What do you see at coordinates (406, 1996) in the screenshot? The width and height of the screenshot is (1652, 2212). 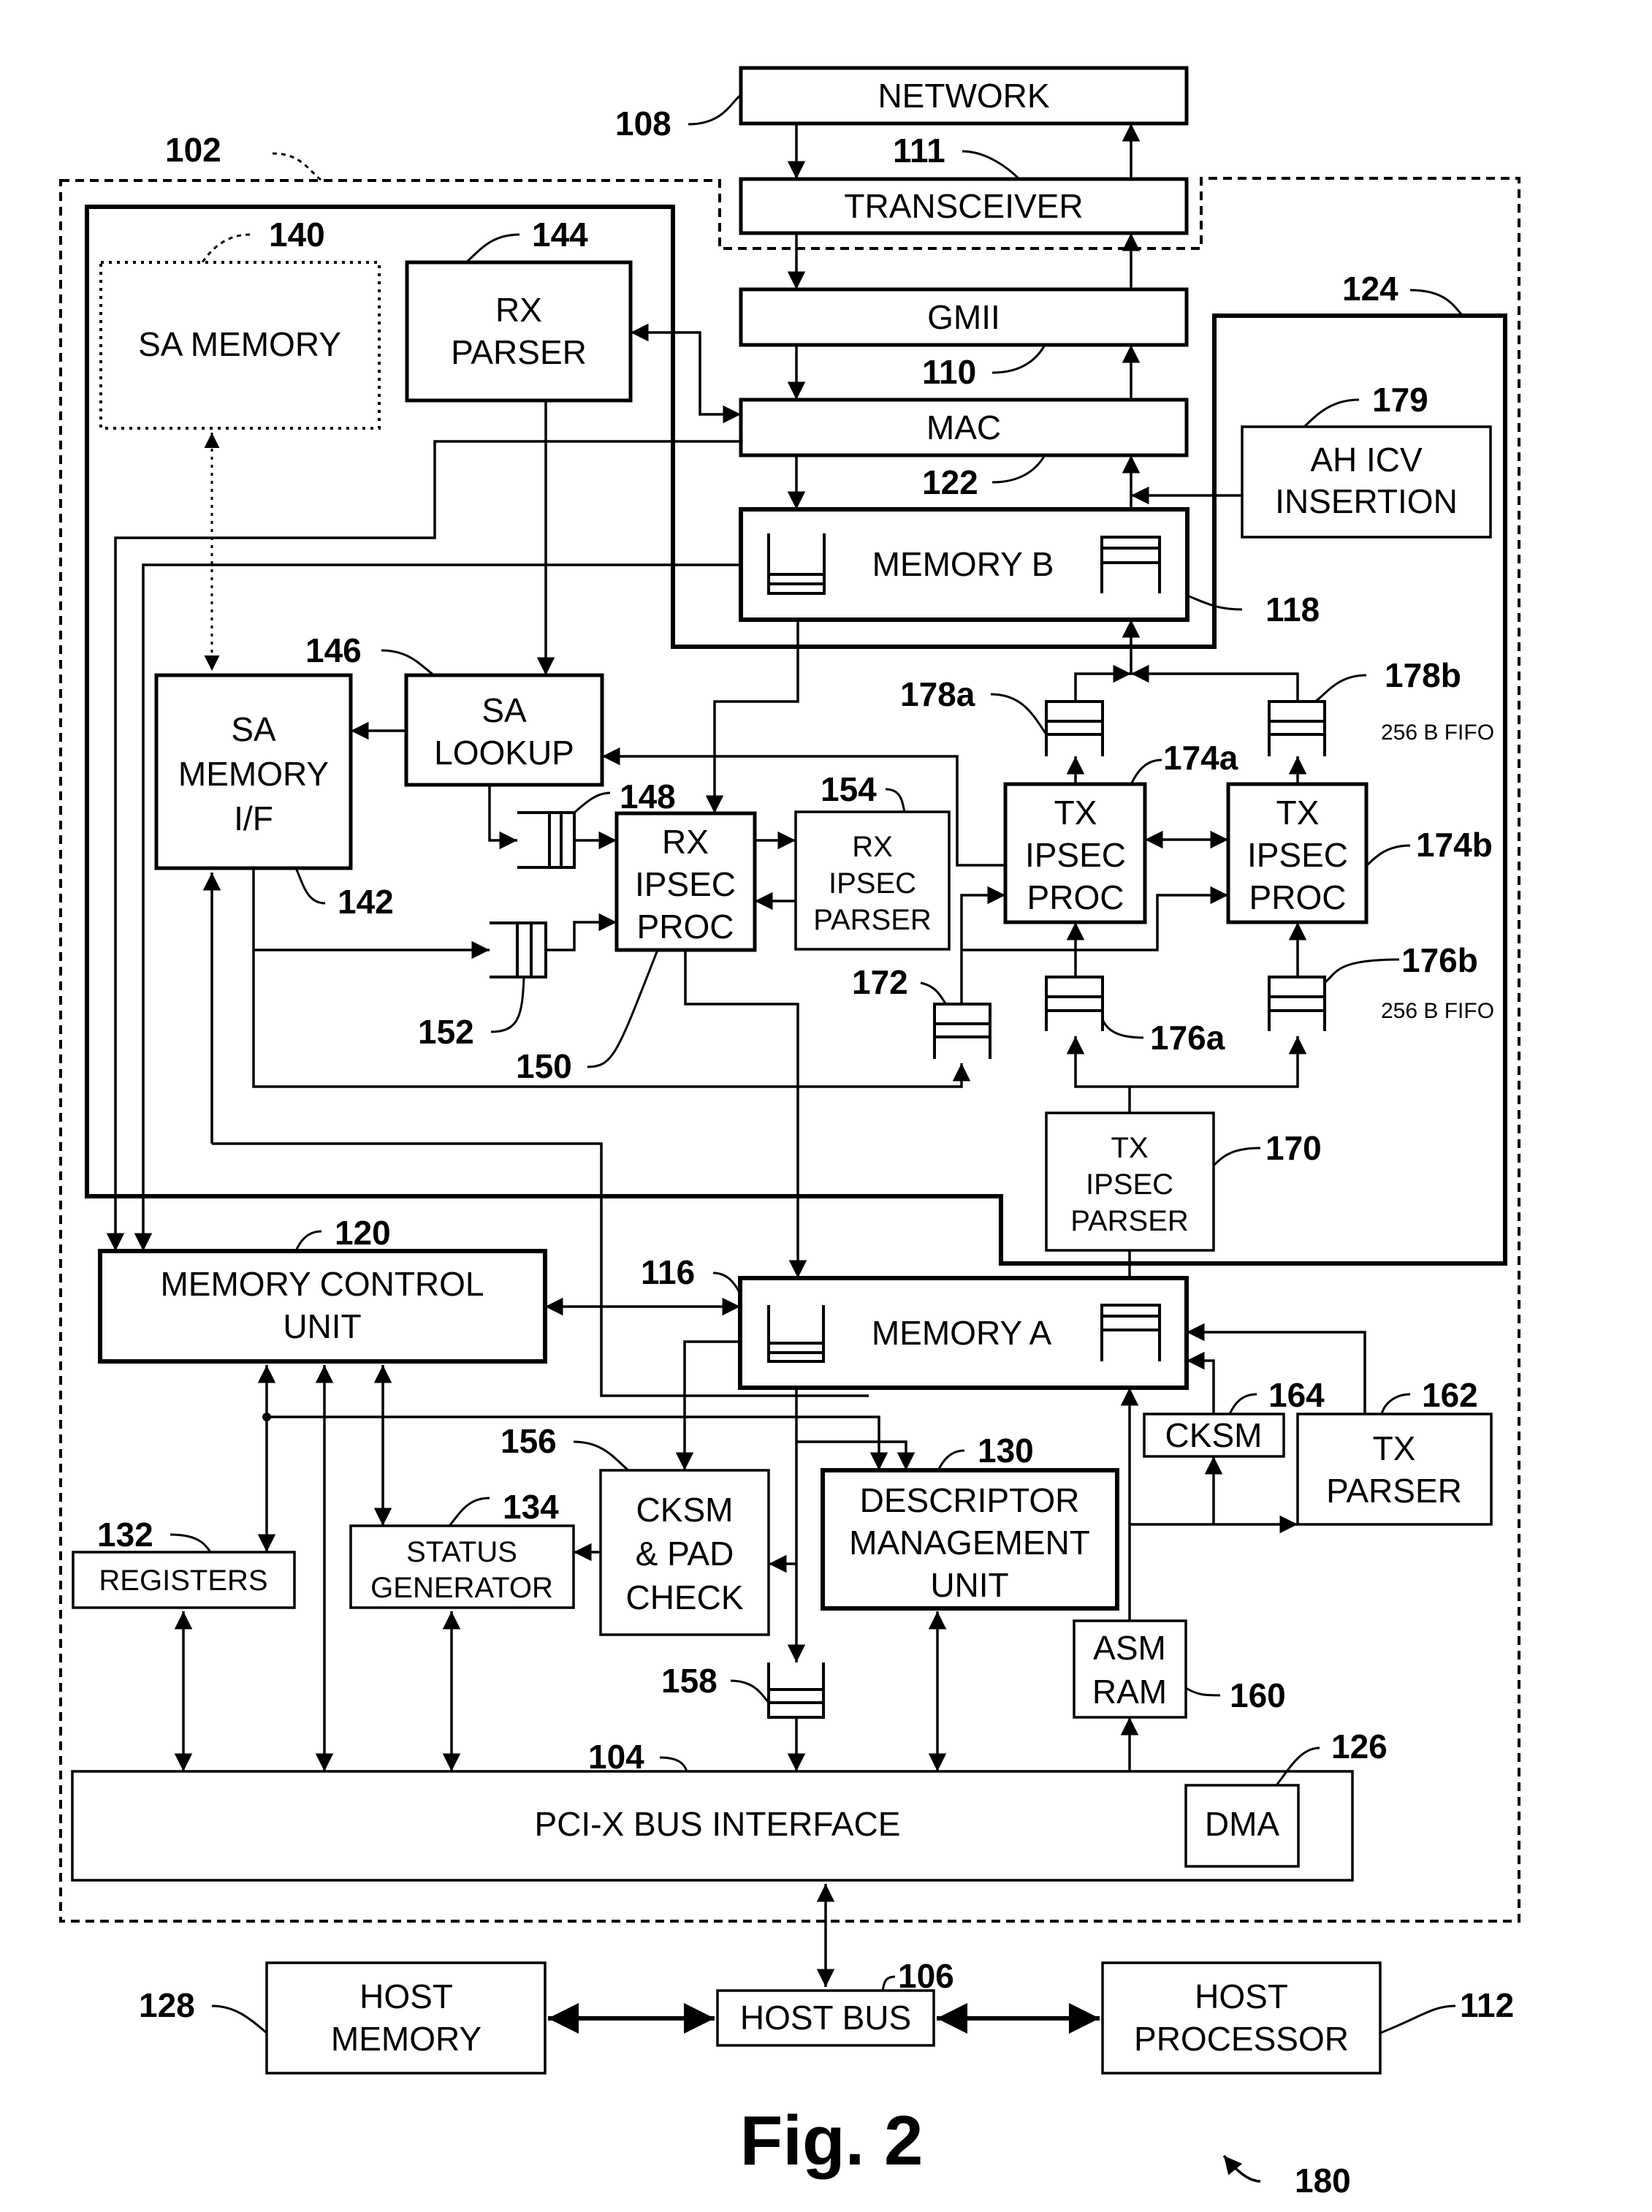 I see `host-memory-line1: HOST` at bounding box center [406, 1996].